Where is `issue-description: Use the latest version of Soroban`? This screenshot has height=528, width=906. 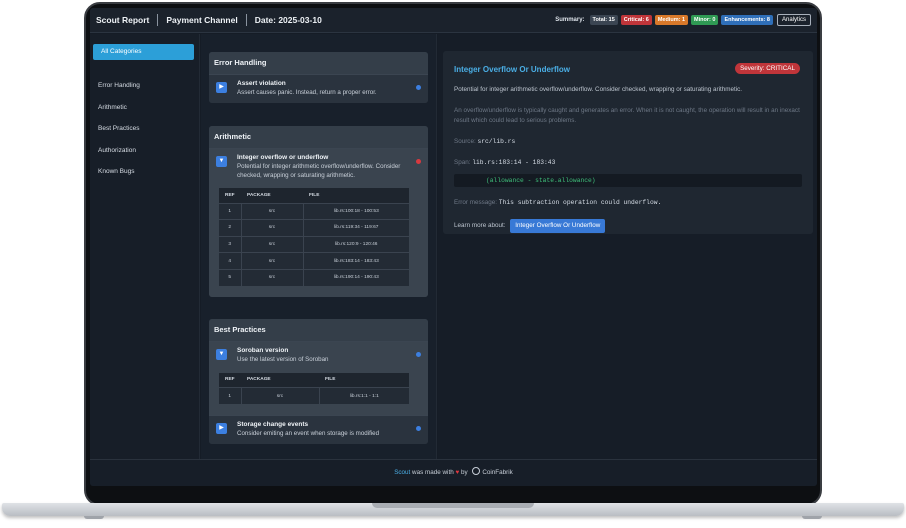 issue-description: Use the latest version of Soroban is located at coordinates (283, 359).